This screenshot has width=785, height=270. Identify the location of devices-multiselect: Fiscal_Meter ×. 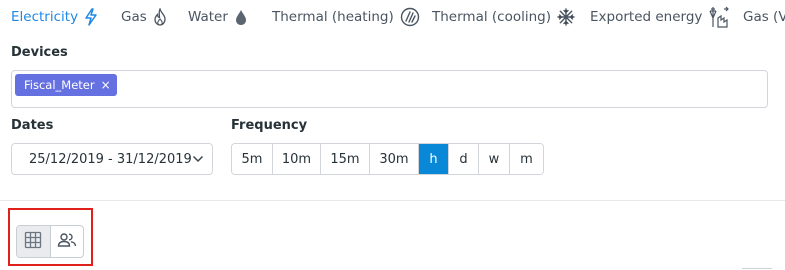
(389, 89).